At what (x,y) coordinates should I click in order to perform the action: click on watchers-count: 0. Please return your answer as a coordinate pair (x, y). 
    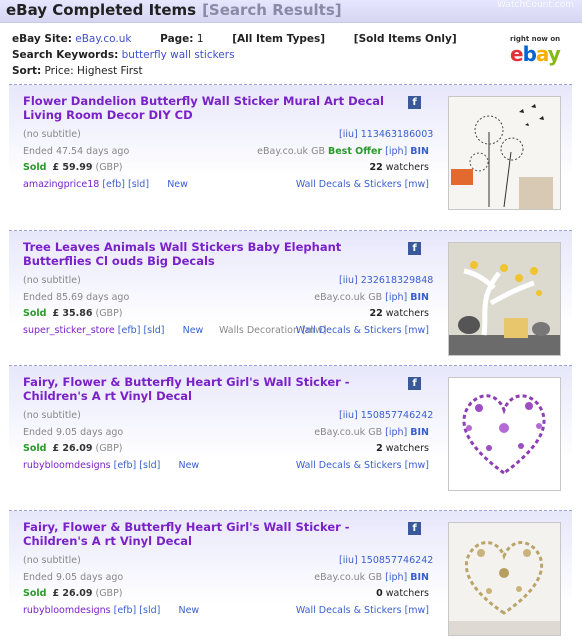
    Looking at the image, I should click on (379, 593).